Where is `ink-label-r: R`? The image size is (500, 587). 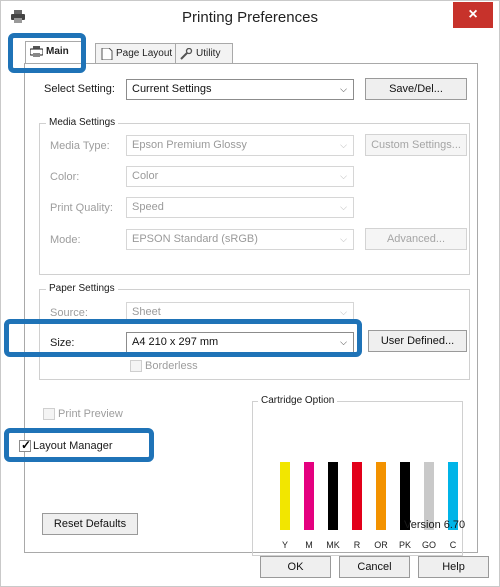 ink-label-r: R is located at coordinates (357, 545).